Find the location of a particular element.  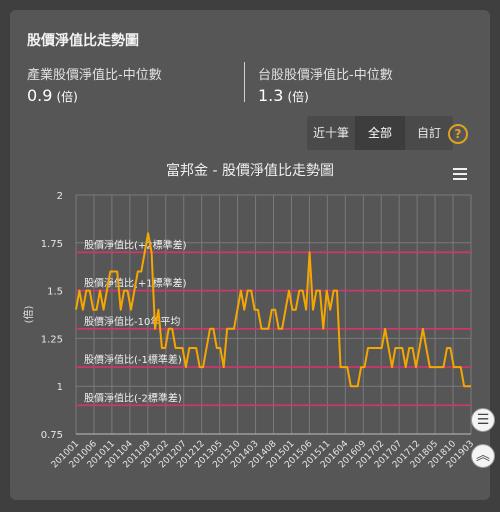

y-tick-label: 1.75 is located at coordinates (52, 244).